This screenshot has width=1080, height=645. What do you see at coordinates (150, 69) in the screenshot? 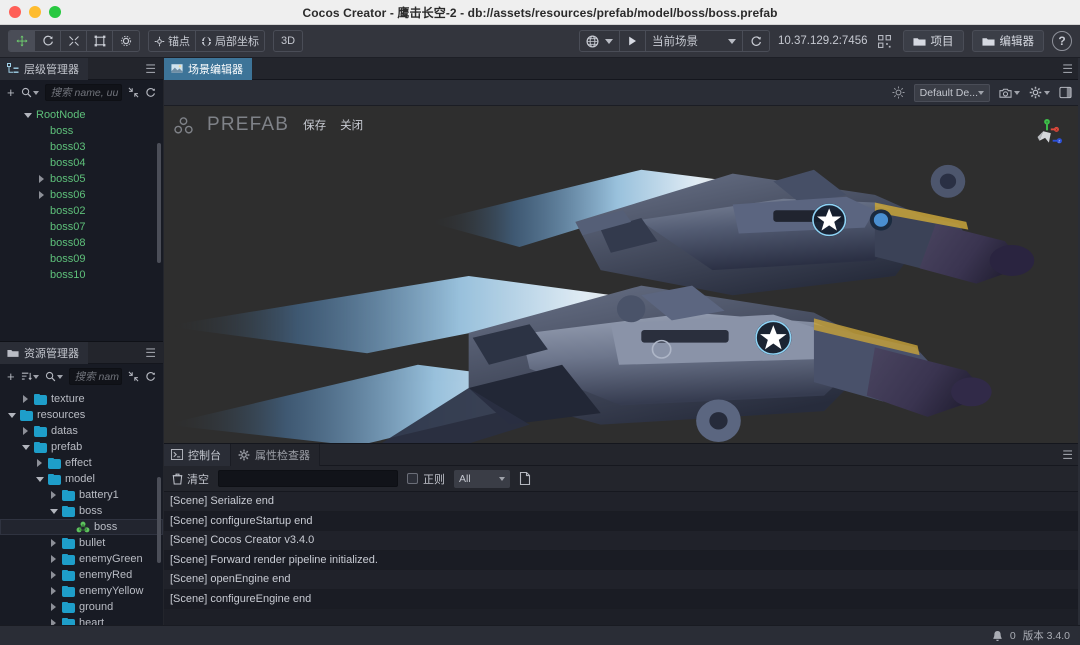
I see `hierarchy-menu-icon: ☰` at bounding box center [150, 69].